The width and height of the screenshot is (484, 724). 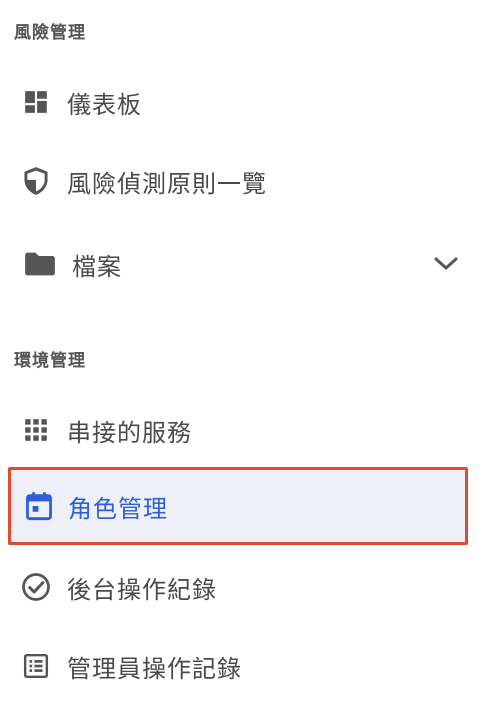 I want to click on nav-item-files: 檔案, so click(x=242, y=264).